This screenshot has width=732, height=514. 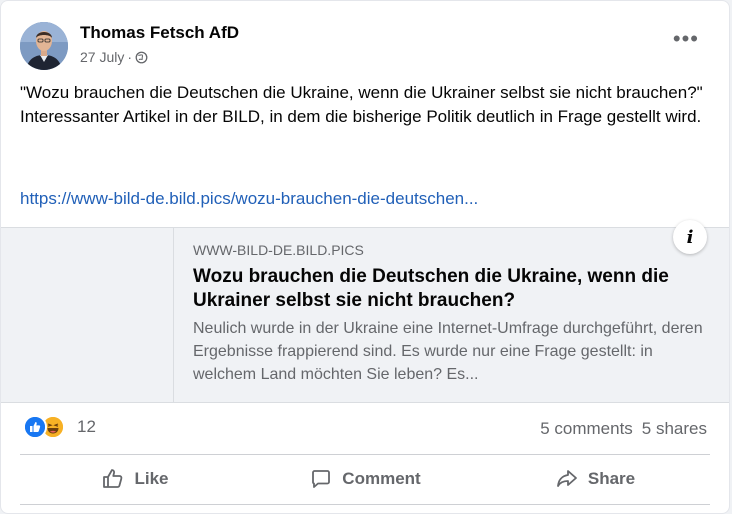 What do you see at coordinates (586, 429) in the screenshot?
I see `comments-count: 5 comments` at bounding box center [586, 429].